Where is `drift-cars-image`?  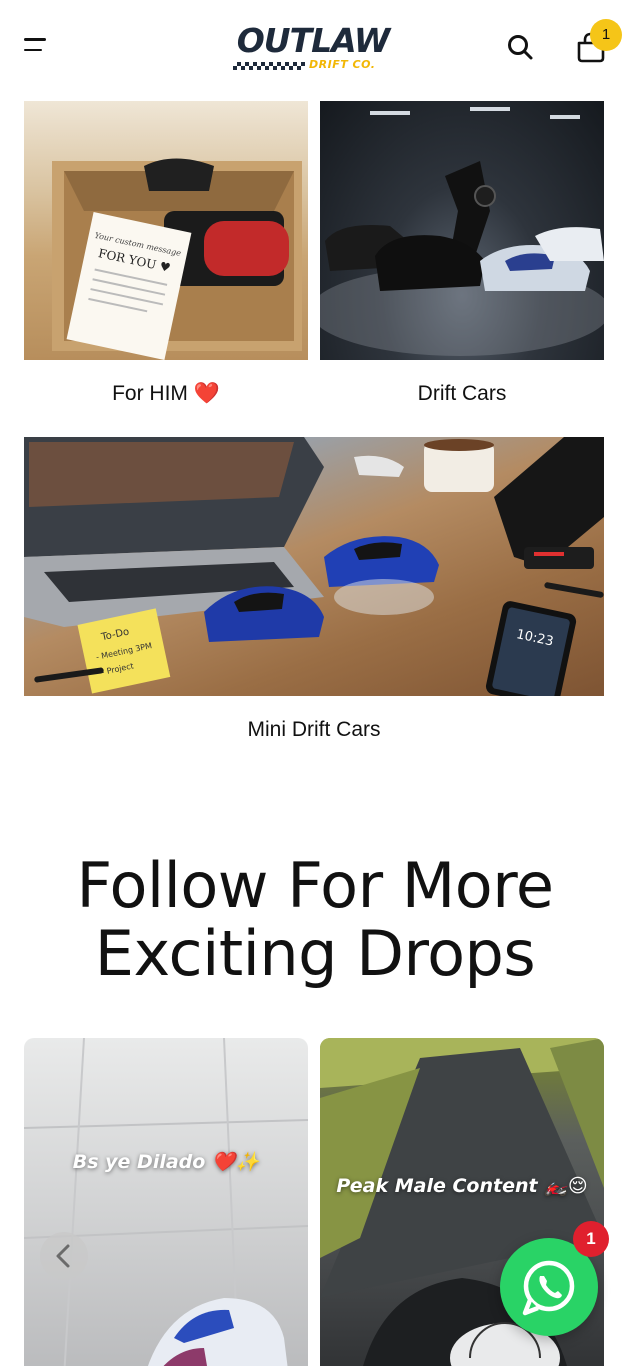
drift-cars-image is located at coordinates (462, 230).